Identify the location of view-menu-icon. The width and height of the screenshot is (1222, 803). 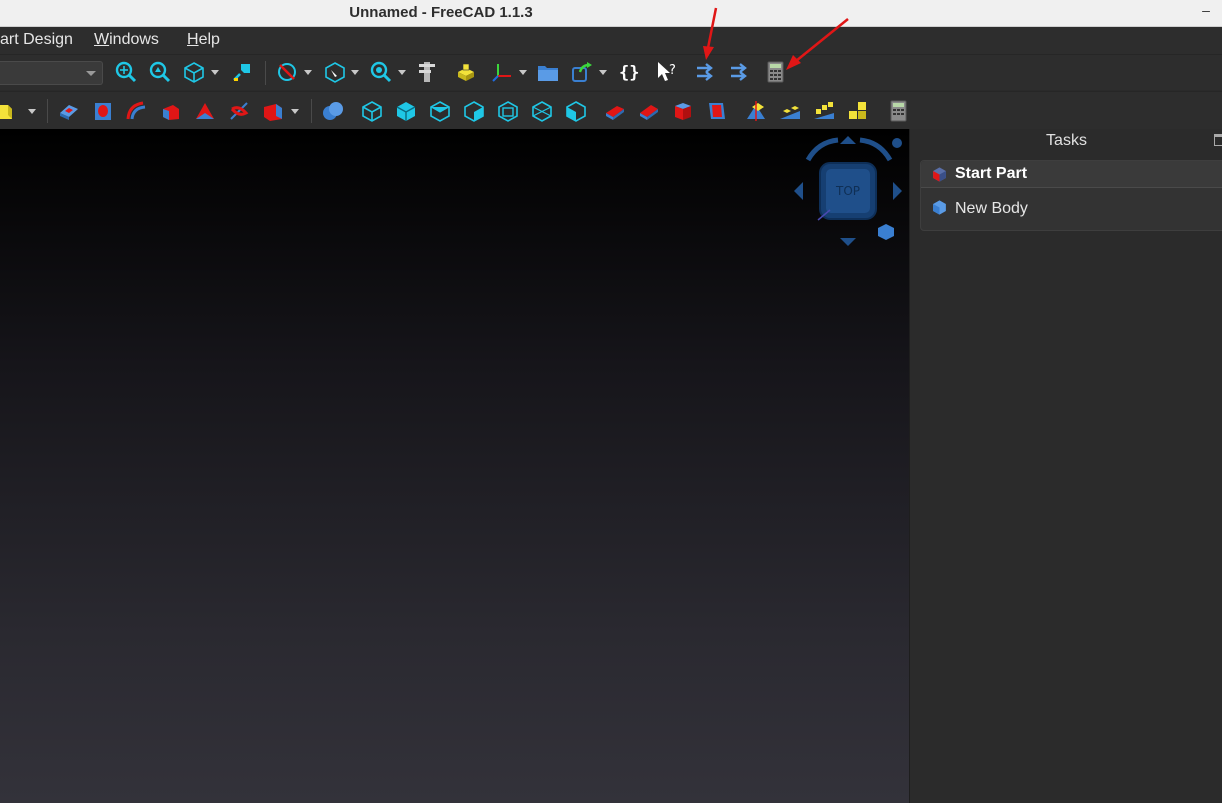
(897, 143).